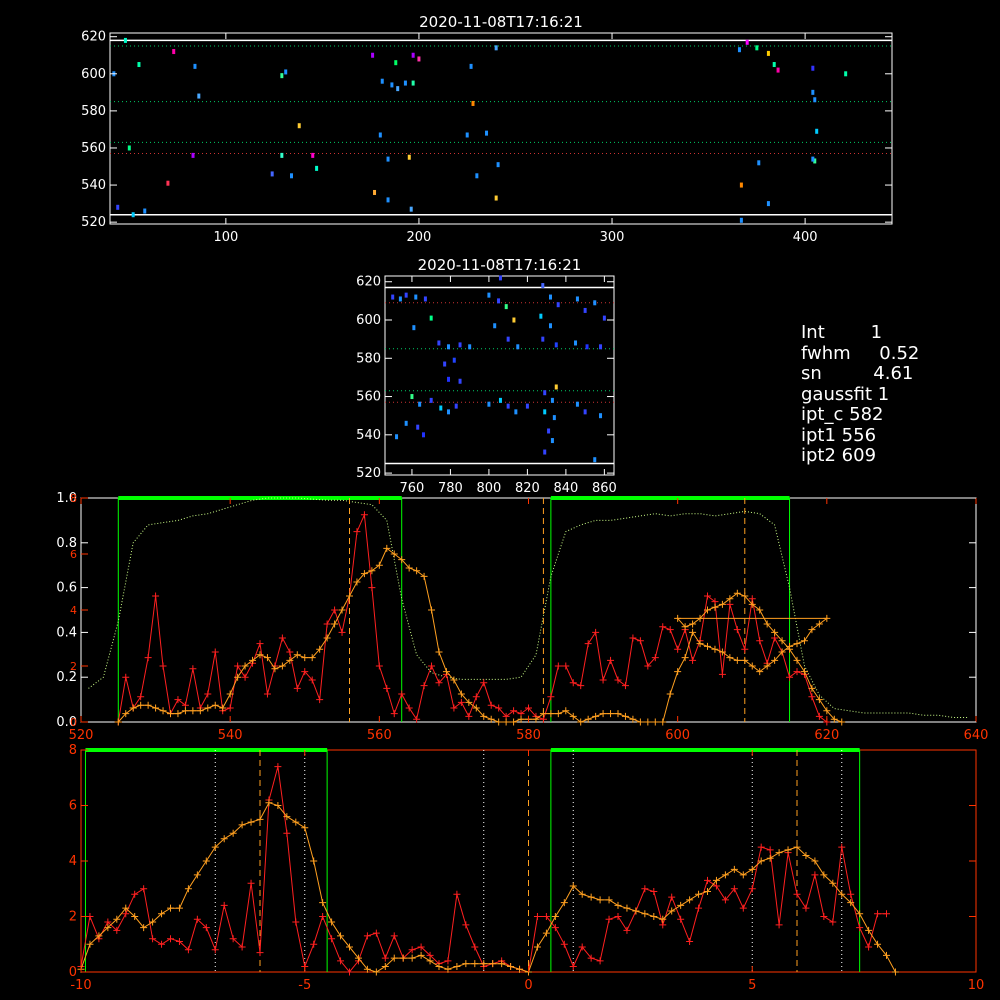  Describe the element at coordinates (479, 635) in the screenshot. I see `profile-vs-pixel-smooth-line` at that location.